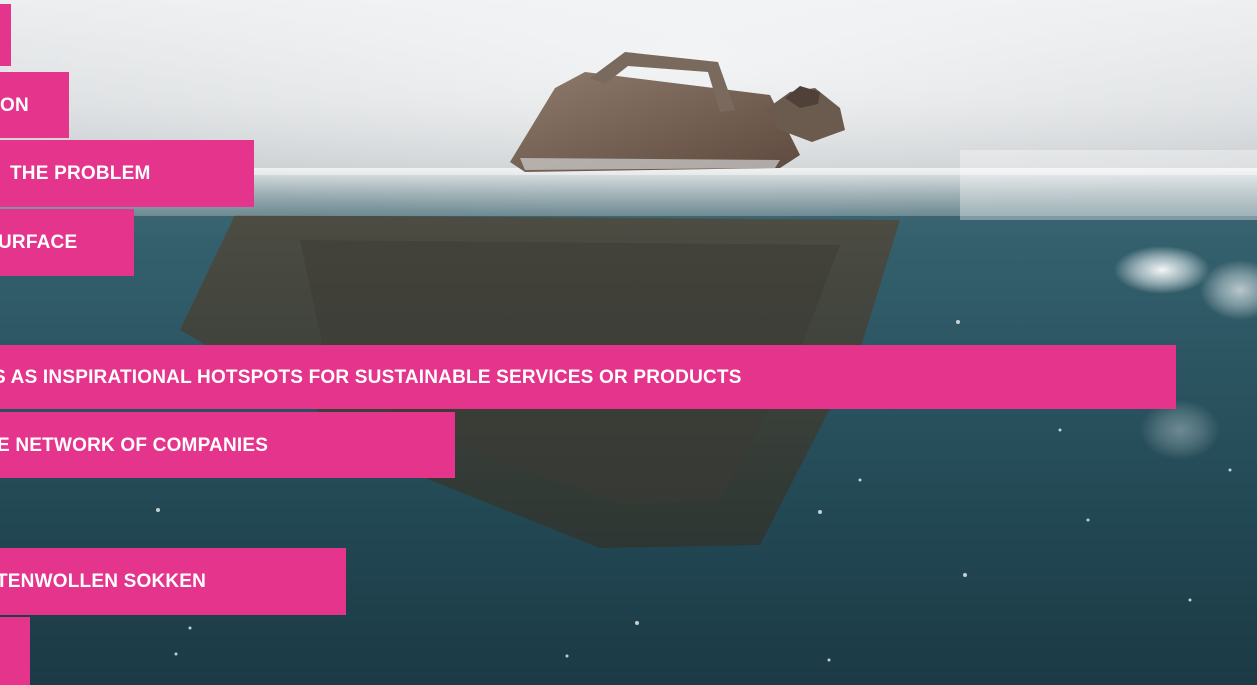  I want to click on menu-item-label: ON, so click(14, 105).